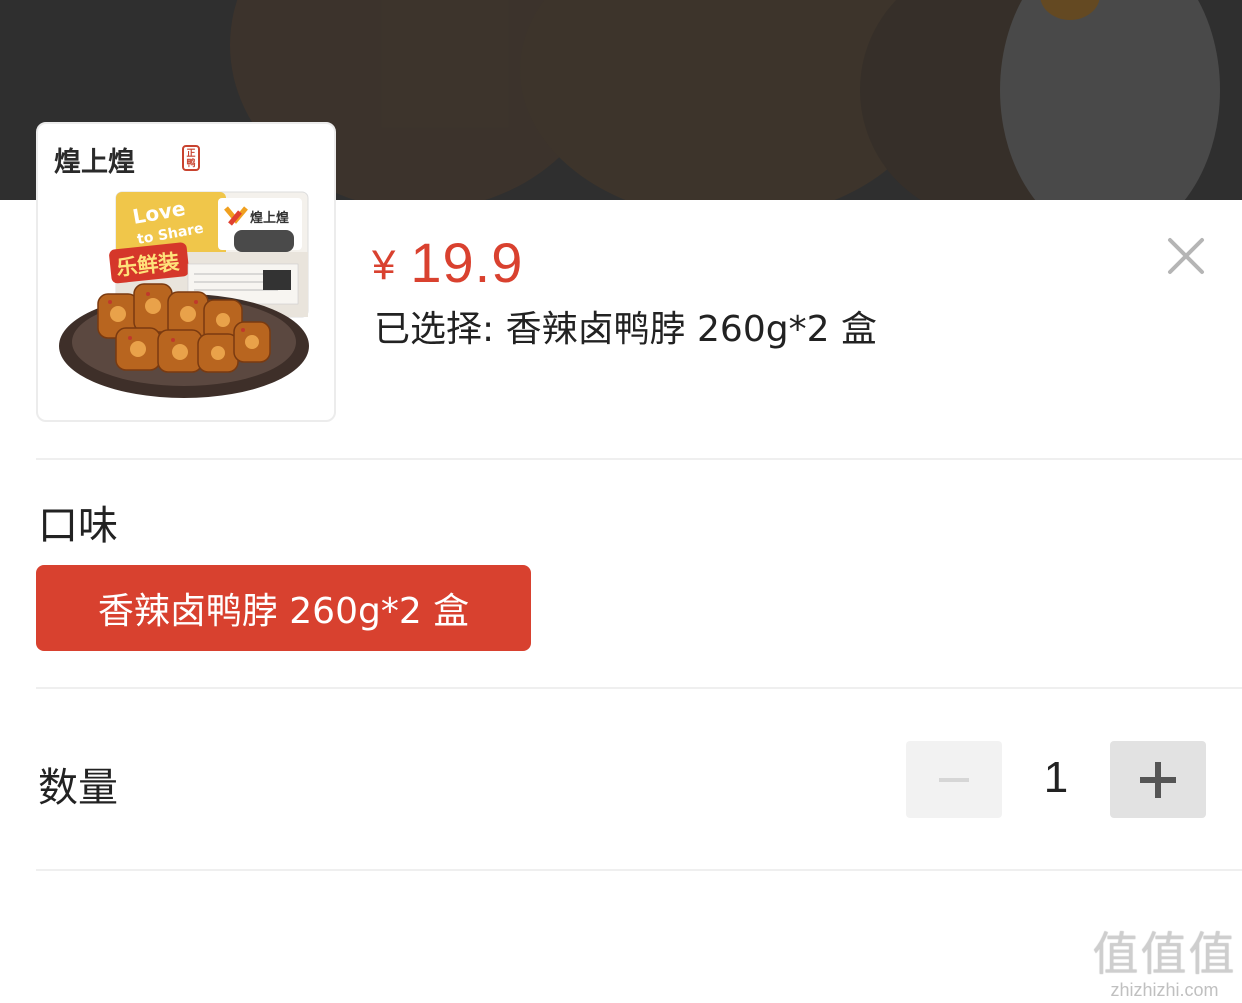  I want to click on quantity-increase-button, so click(1158, 779).